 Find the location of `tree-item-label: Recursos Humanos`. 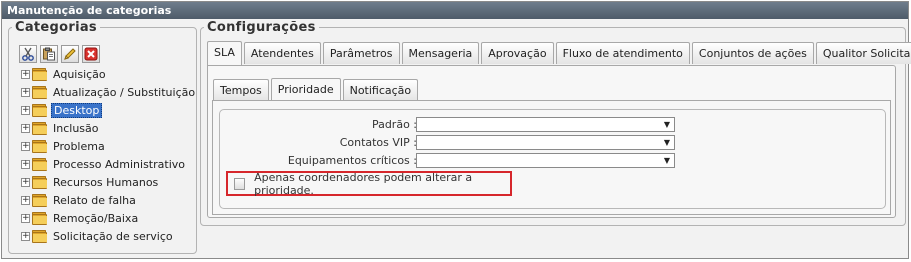

tree-item-label: Recursos Humanos is located at coordinates (105, 182).